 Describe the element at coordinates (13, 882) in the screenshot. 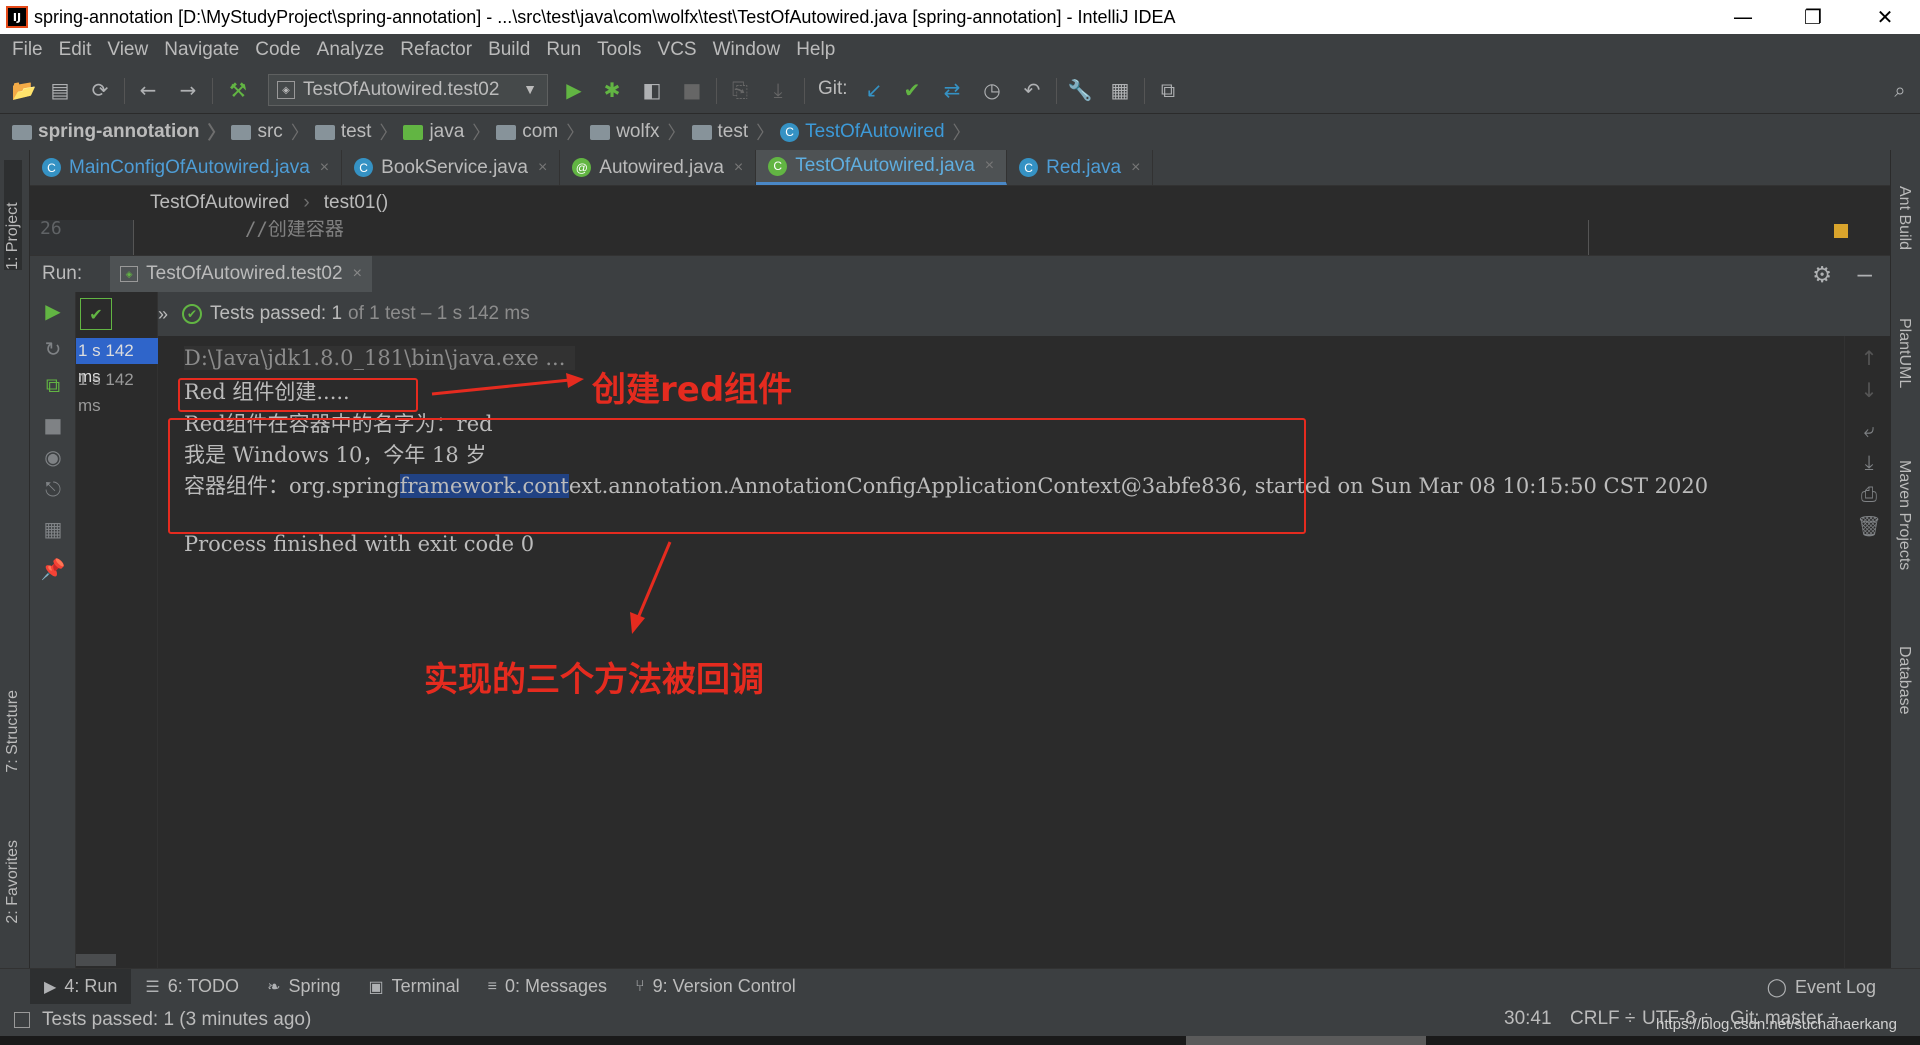

I see `tab-favorites: 2: Favorites` at that location.